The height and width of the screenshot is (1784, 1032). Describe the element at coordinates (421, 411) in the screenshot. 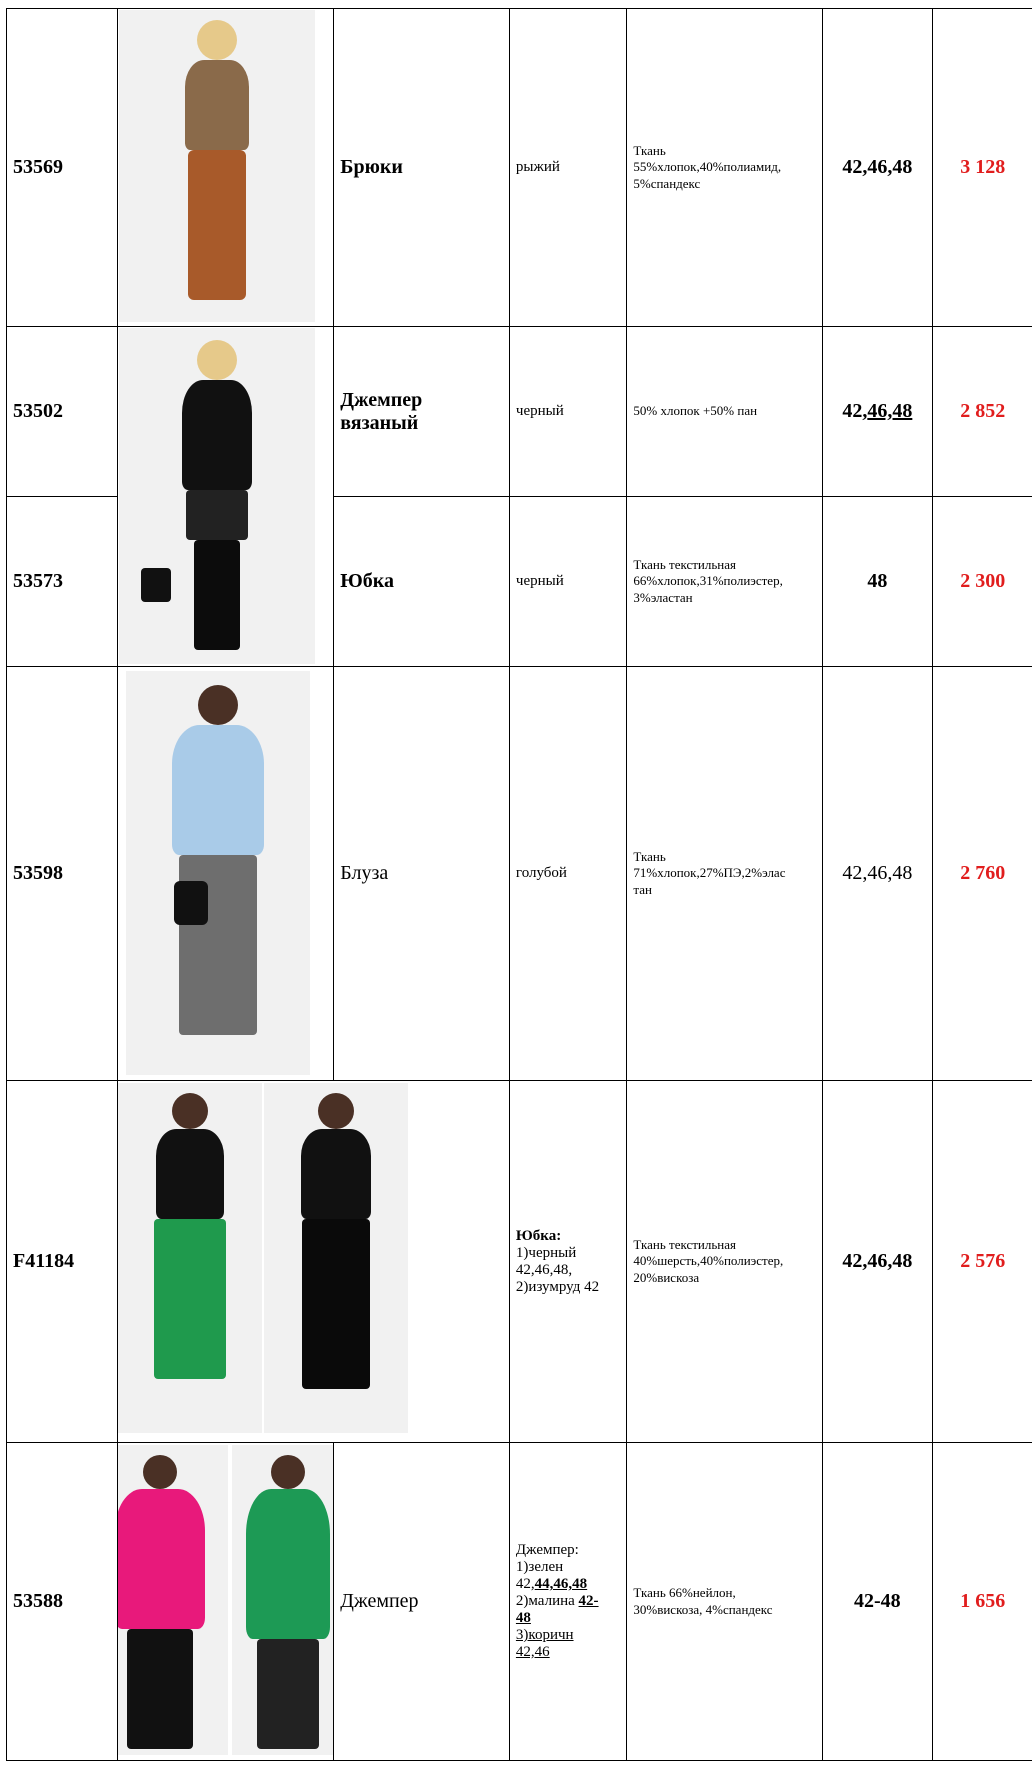

I see `product-name: Джемпер вязаный` at that location.